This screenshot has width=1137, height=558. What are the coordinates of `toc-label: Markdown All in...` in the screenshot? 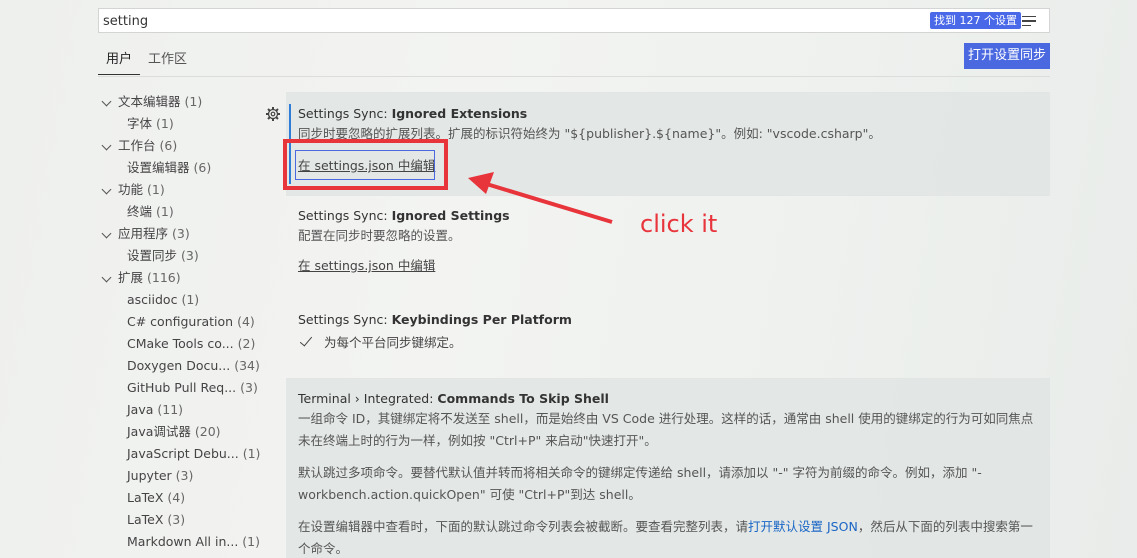 It's located at (183, 541).